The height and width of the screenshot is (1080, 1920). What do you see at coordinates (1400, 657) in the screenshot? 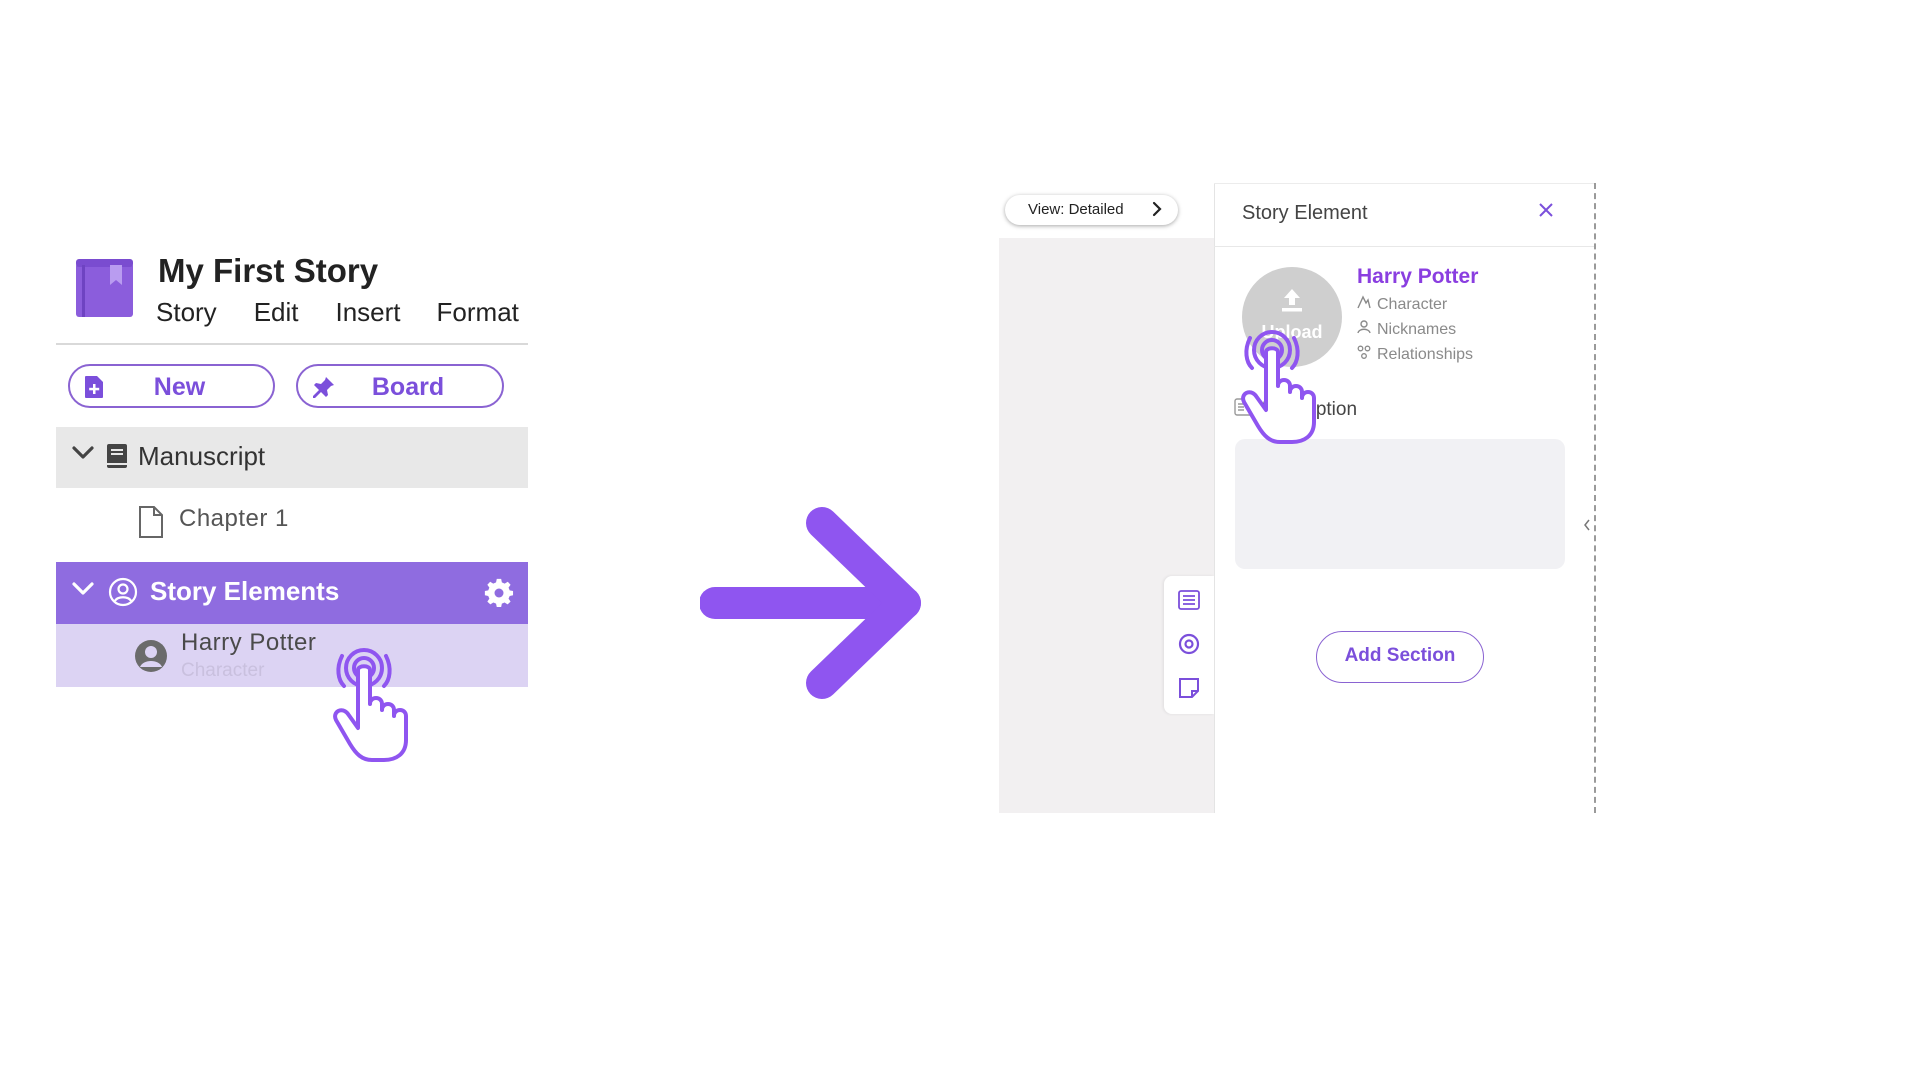
I see `add-section-button: Add Section` at bounding box center [1400, 657].